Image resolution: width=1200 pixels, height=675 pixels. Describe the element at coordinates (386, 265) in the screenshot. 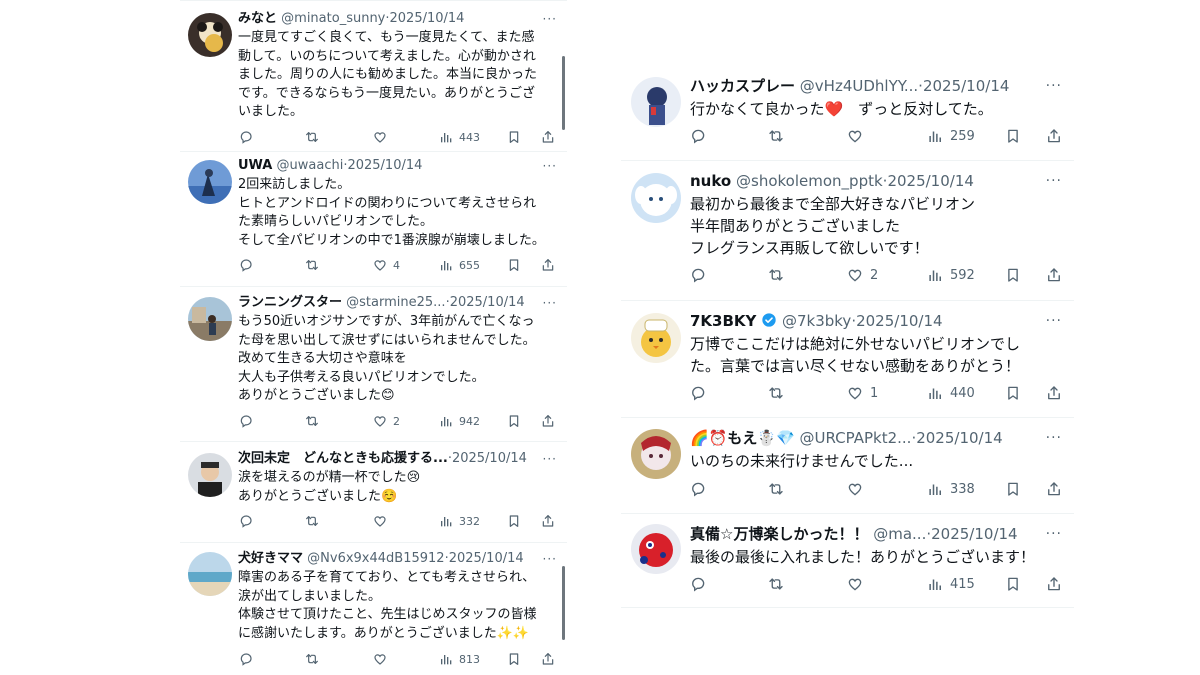

I see `like-button: 4` at that location.